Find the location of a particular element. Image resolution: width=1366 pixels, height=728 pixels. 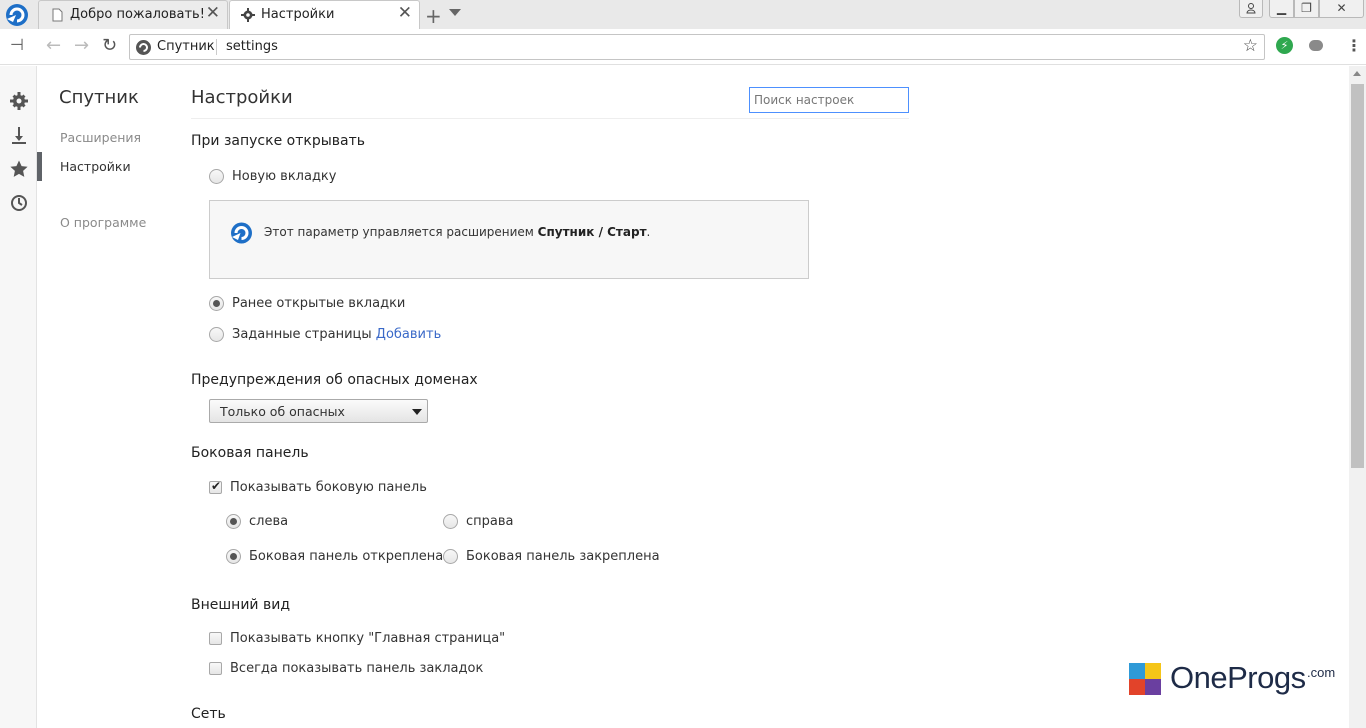

close-icon: ✕ is located at coordinates (1341, 9).